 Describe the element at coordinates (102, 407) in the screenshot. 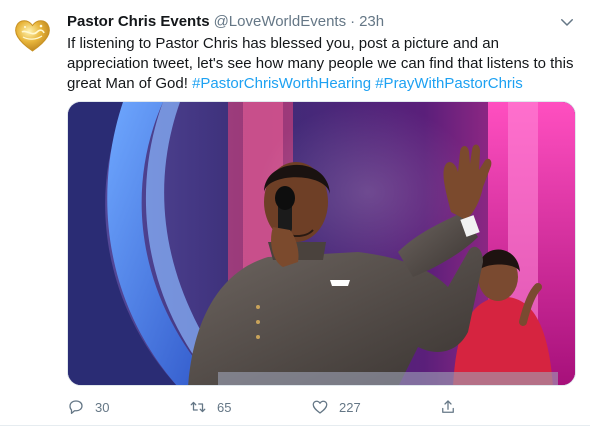

I see `reply-count: 30` at that location.